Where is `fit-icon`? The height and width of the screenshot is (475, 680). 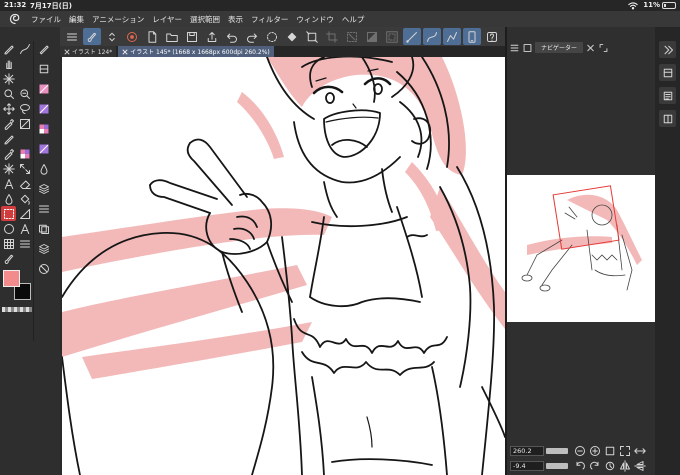 fit-icon is located at coordinates (624, 451).